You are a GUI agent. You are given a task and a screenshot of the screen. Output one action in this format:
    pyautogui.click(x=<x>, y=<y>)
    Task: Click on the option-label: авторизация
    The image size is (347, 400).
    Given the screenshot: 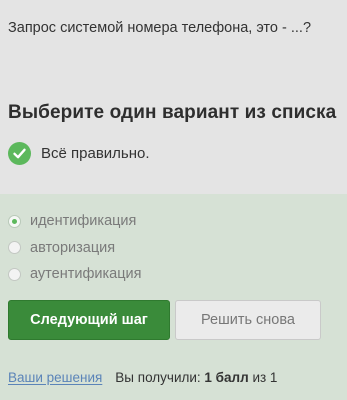 What is the action you would take?
    pyautogui.click(x=73, y=247)
    